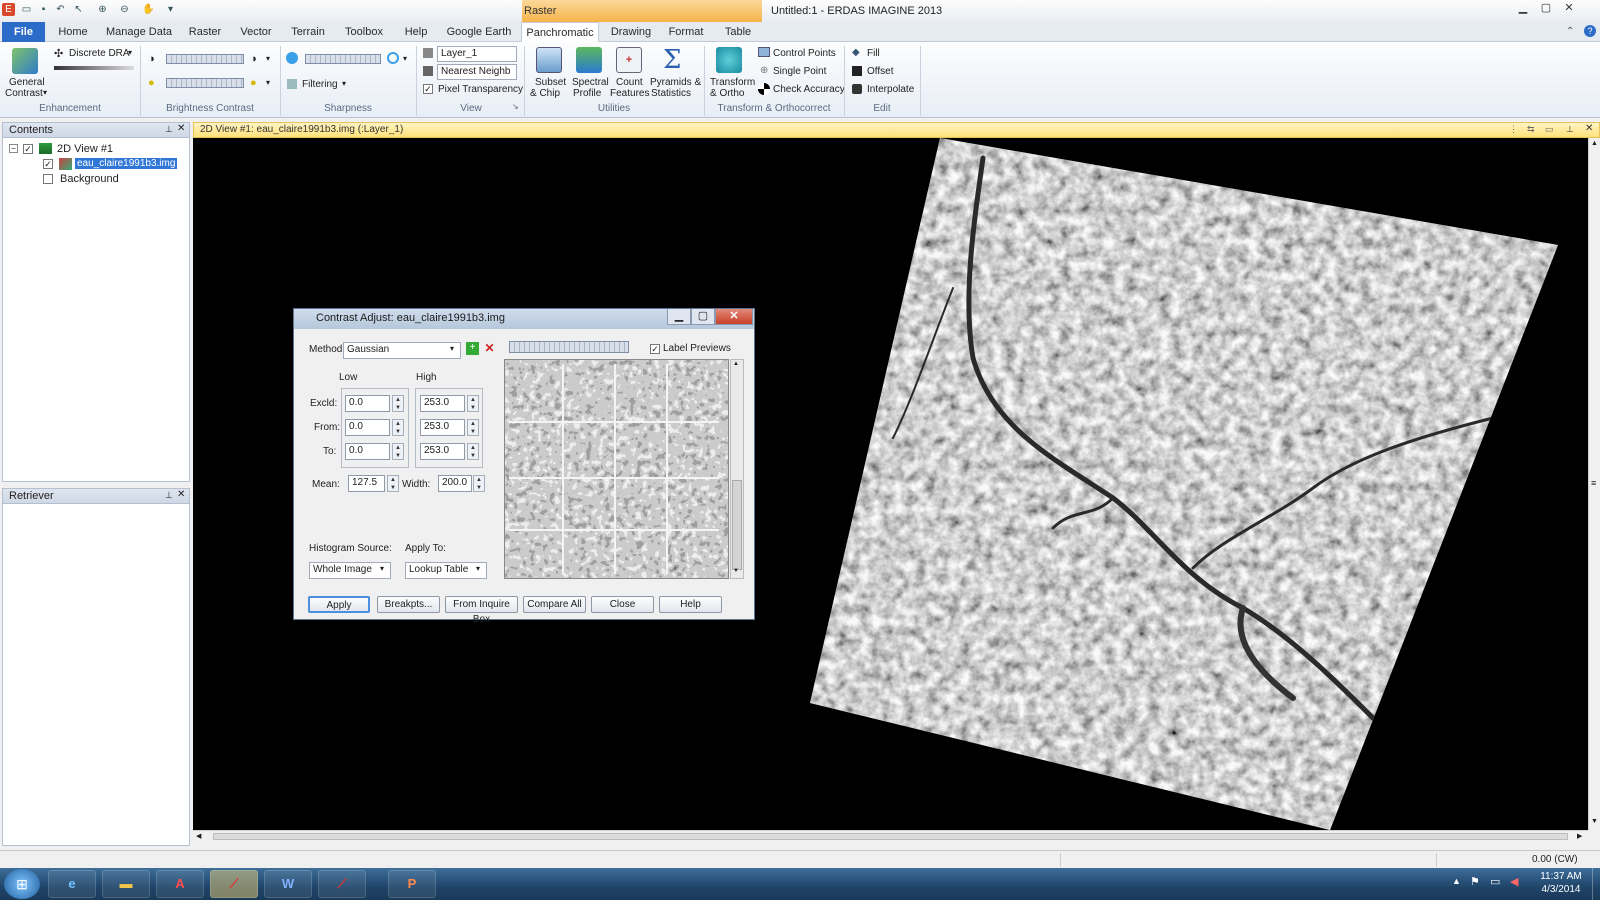  I want to click on to-low-spinner: ▲ ▼, so click(398, 451).